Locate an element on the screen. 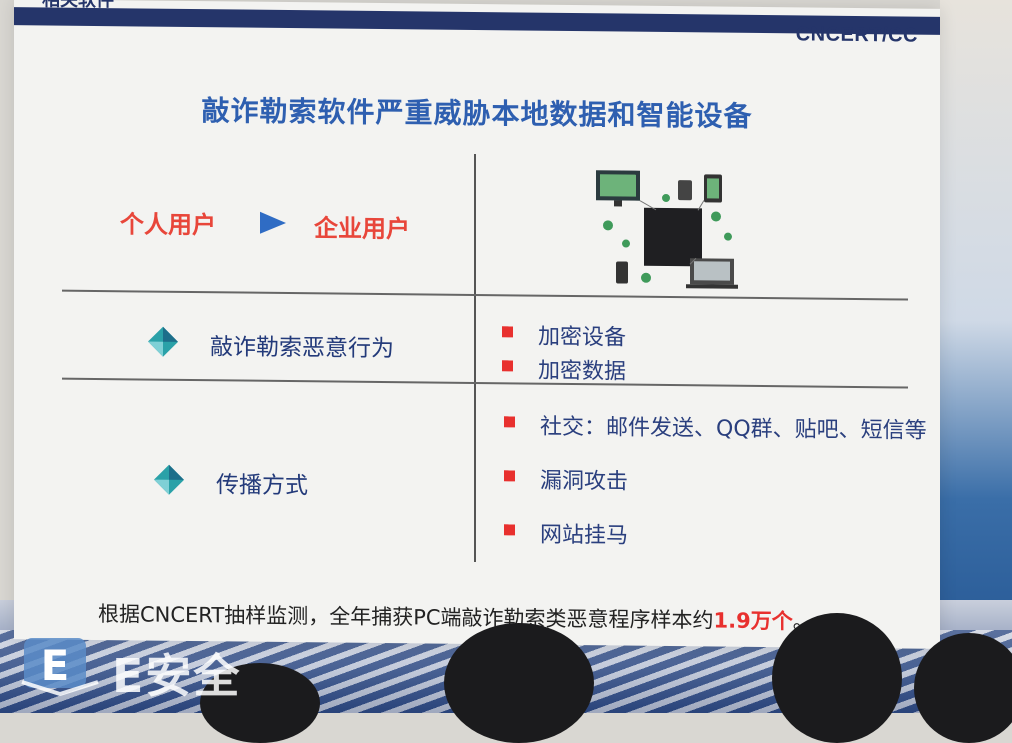 The height and width of the screenshot is (743, 1012). slide-footer-note: 根据CNCERT抽样监测，全年捕获PC端敲诈勒索类恶意程序样本约1.9万个。 is located at coordinates (456, 616).